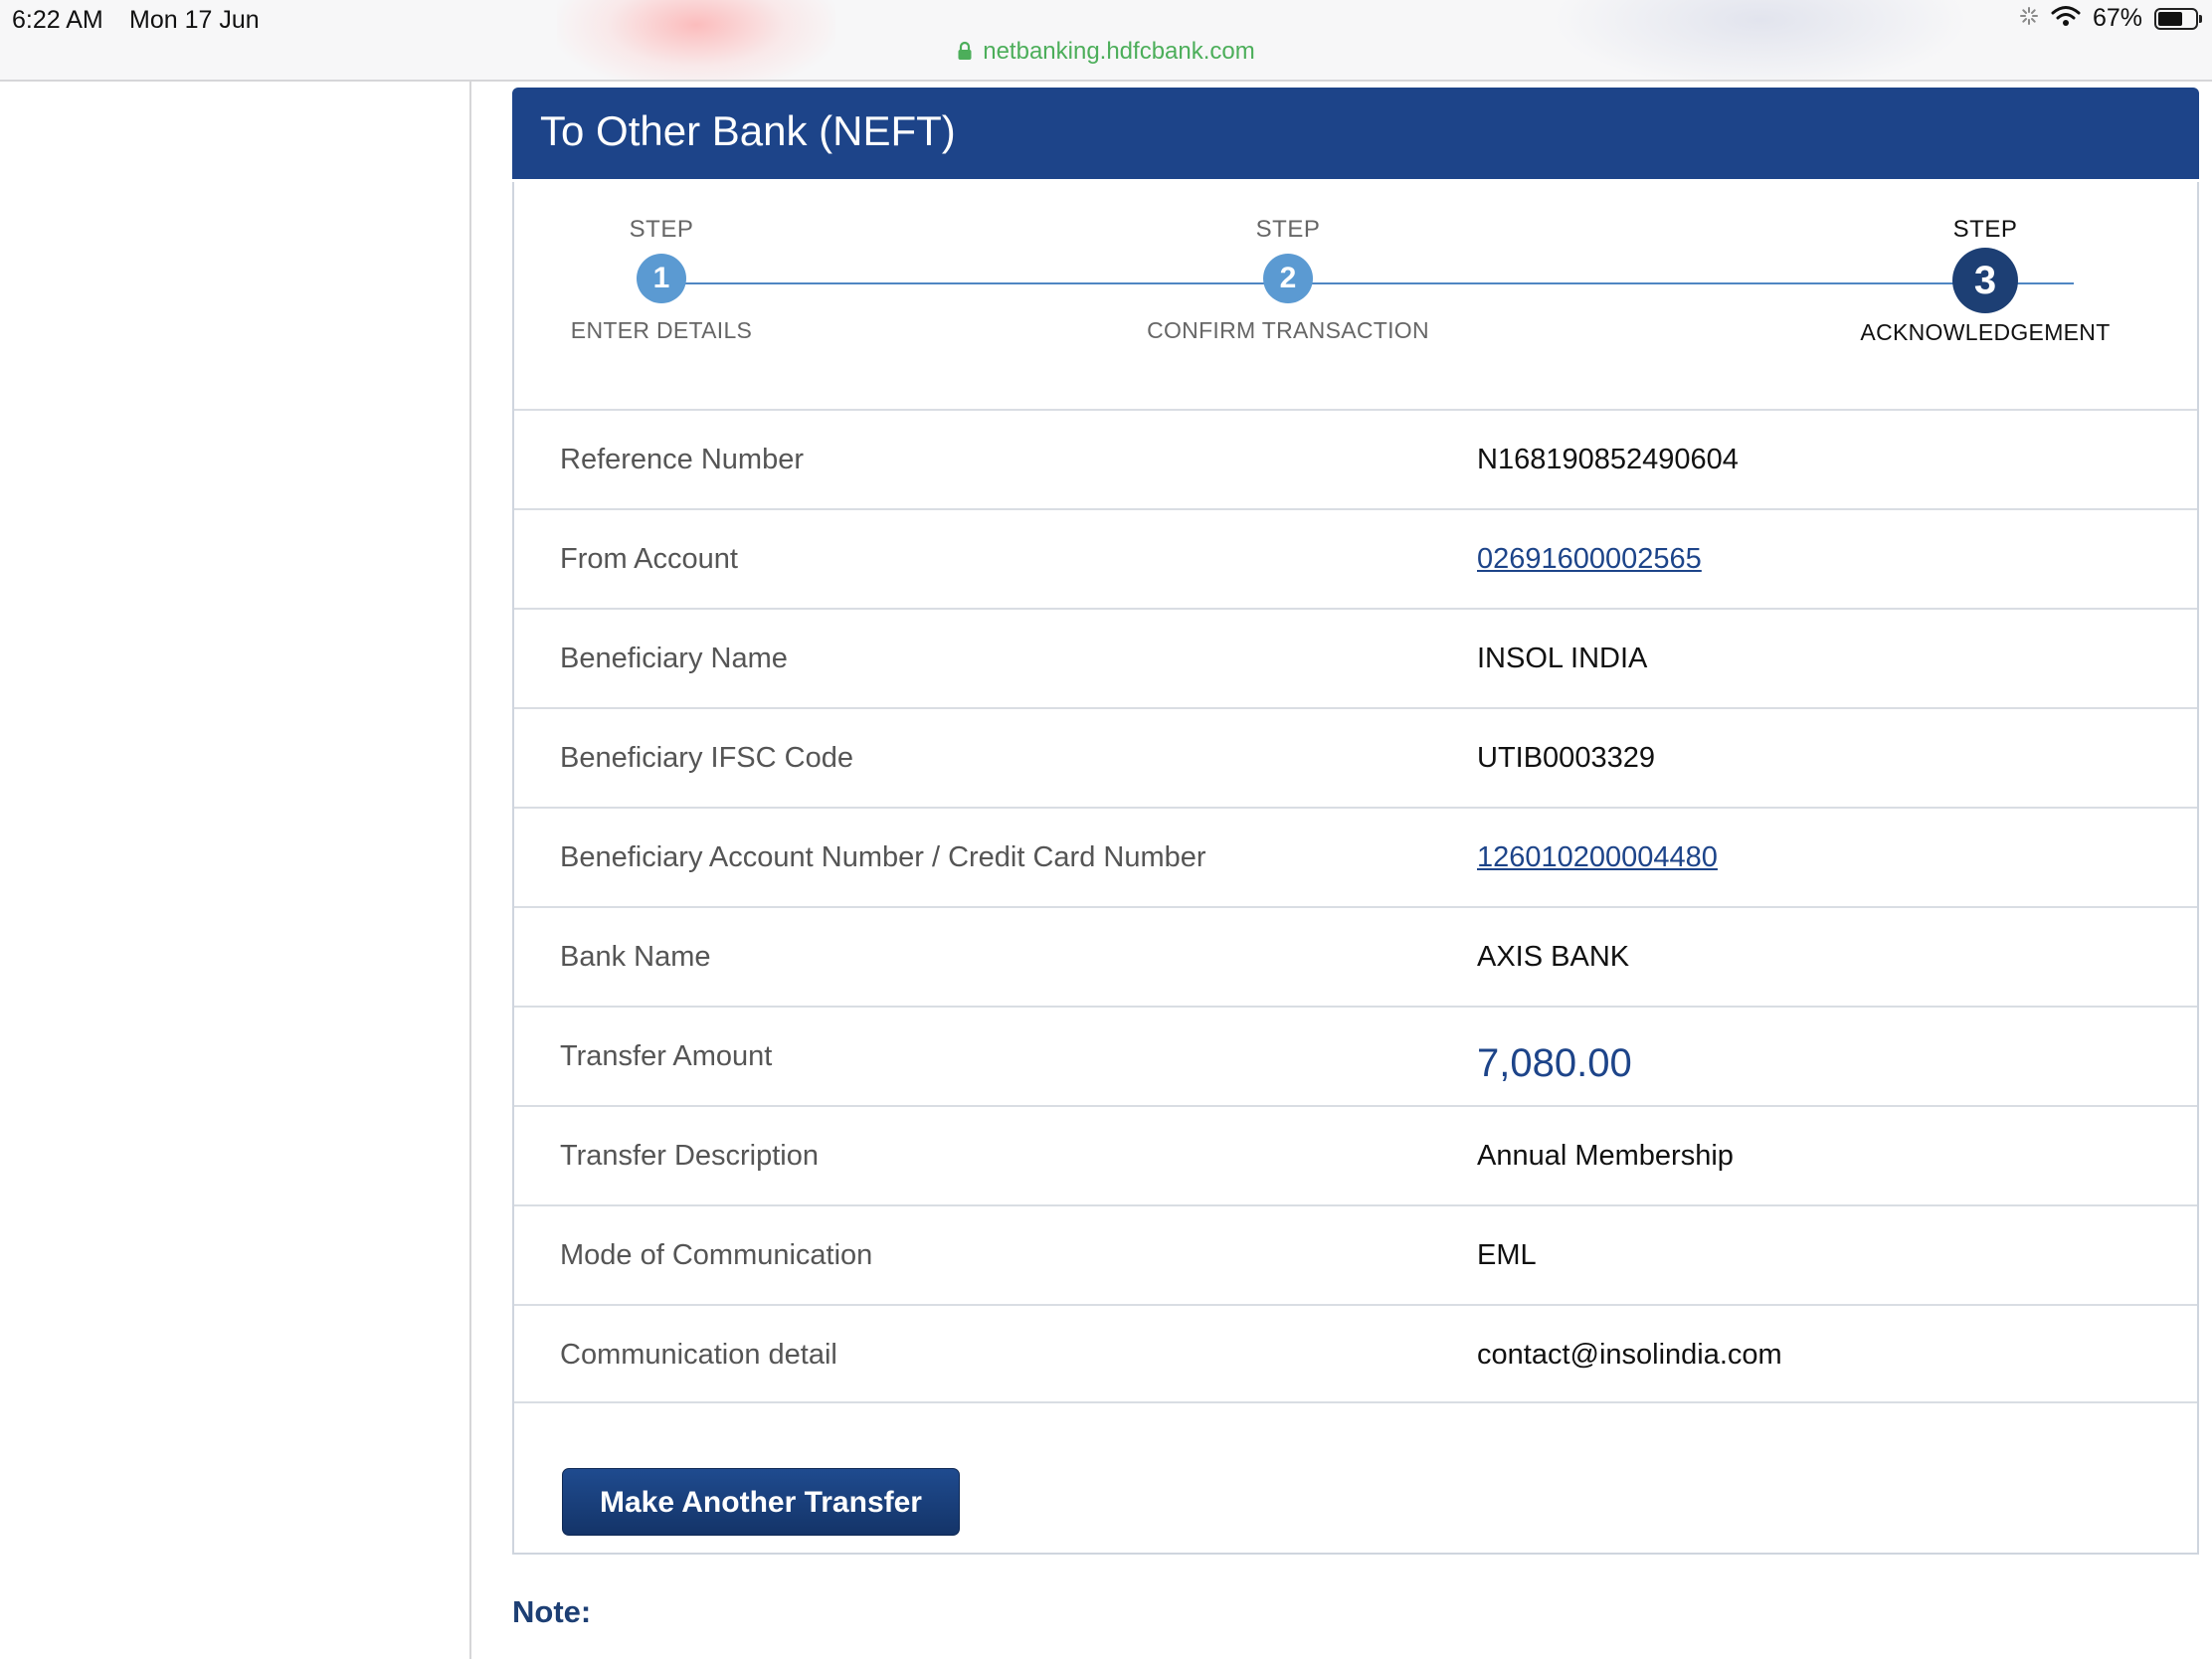 This screenshot has height=1659, width=2212. I want to click on detail-label: Transfer Amount, so click(666, 1056).